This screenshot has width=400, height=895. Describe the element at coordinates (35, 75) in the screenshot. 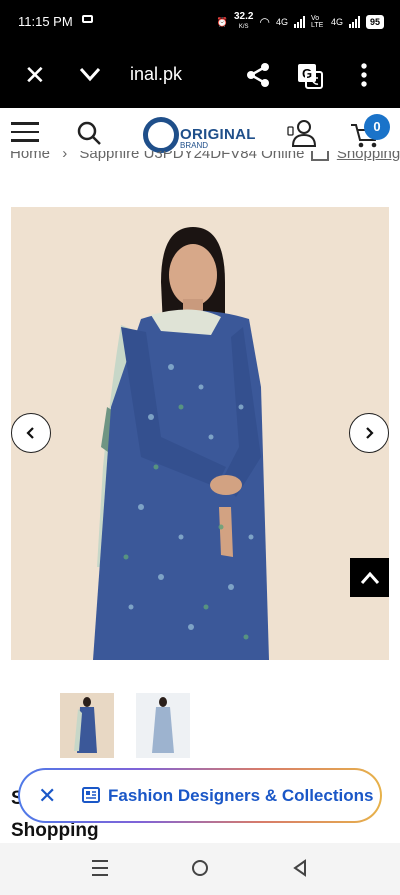

I see `close-icon: ✕` at that location.